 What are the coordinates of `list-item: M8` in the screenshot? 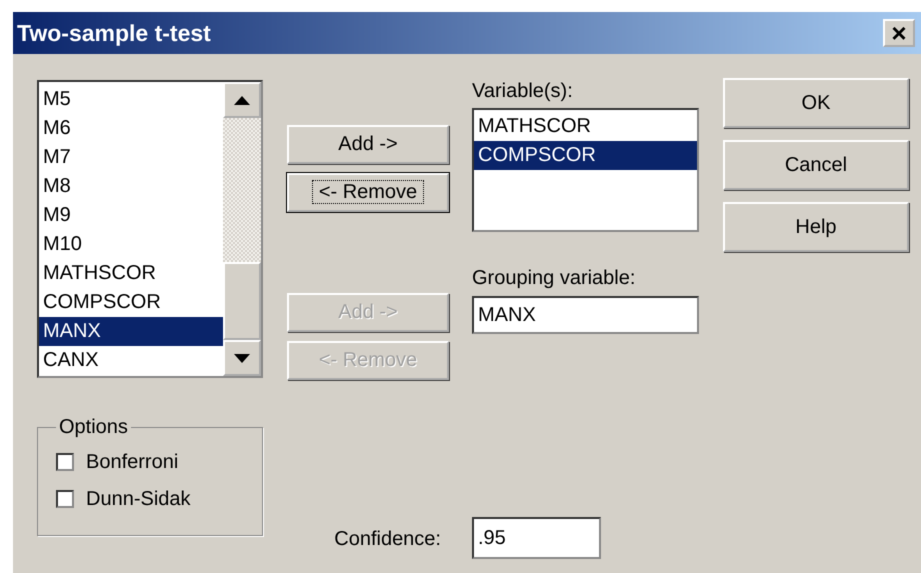 It's located at (131, 186).